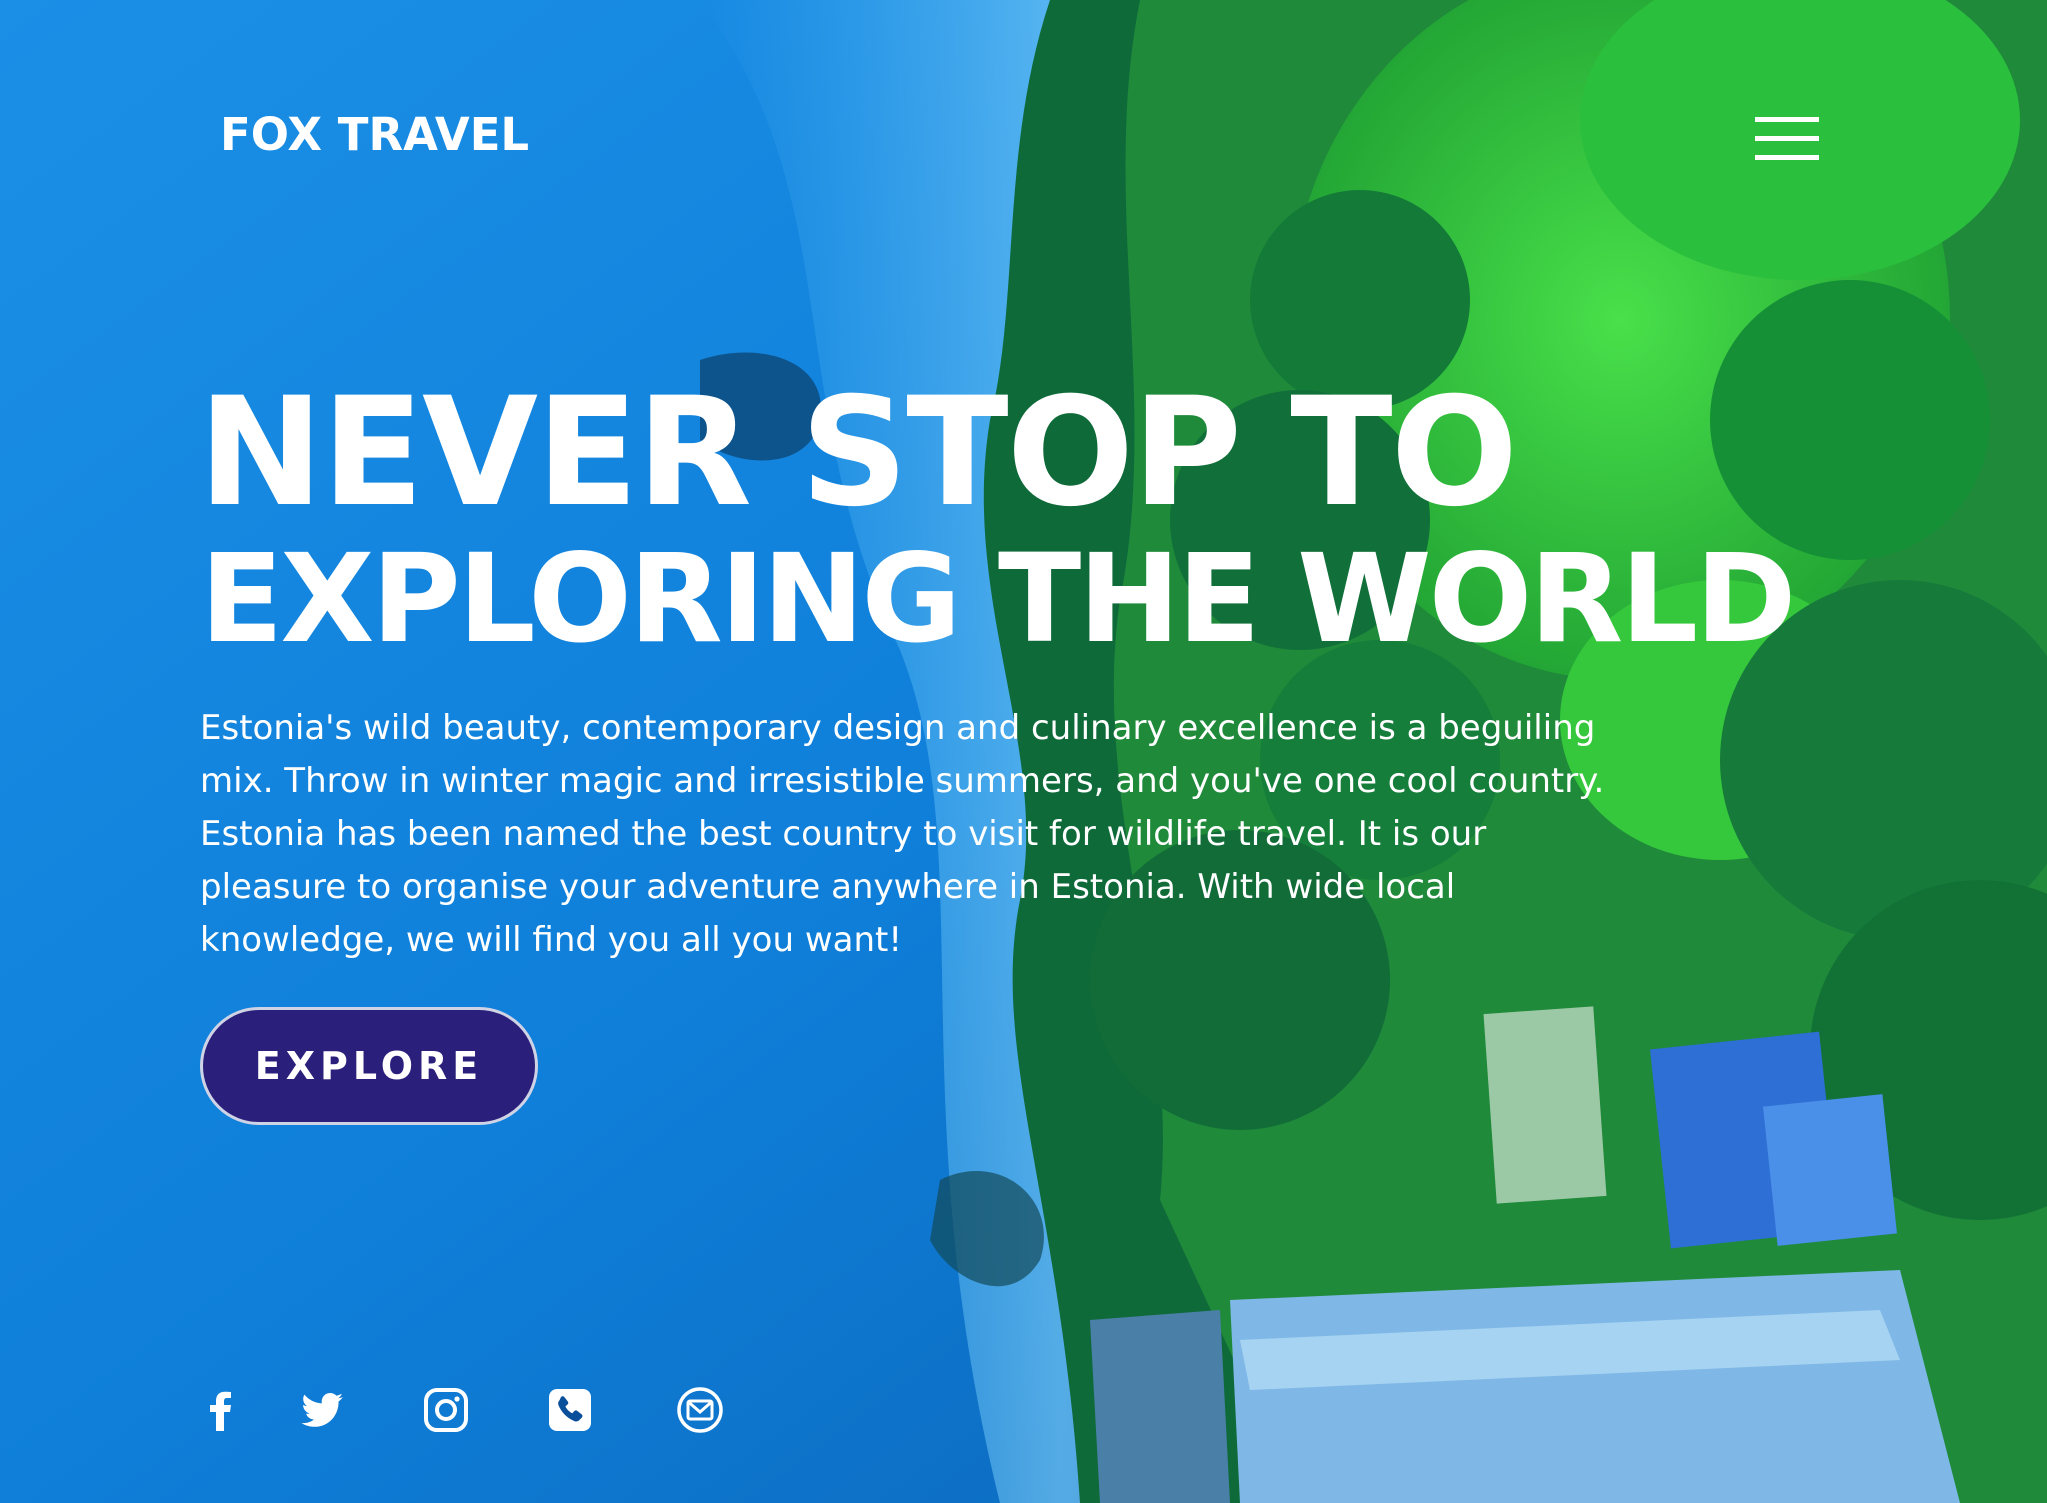 The image size is (2047, 1503). What do you see at coordinates (322, 1410) in the screenshot?
I see `twitter-icon` at bounding box center [322, 1410].